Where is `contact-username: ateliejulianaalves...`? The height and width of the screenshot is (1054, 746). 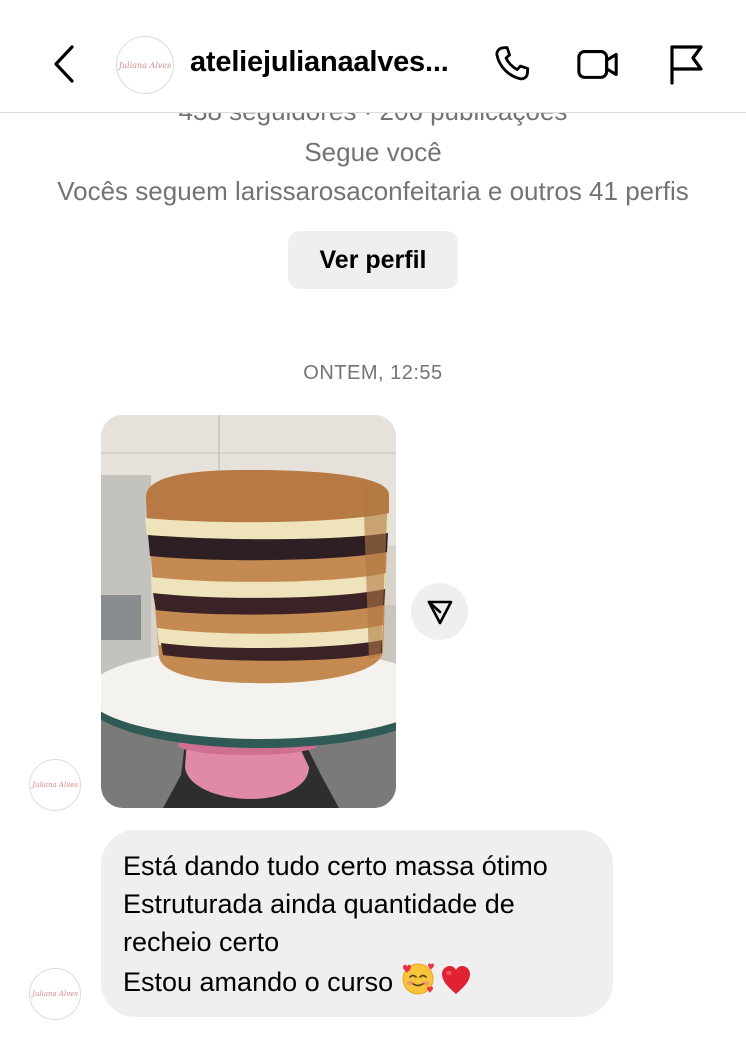 contact-username: ateliejulianaalves... is located at coordinates (330, 62).